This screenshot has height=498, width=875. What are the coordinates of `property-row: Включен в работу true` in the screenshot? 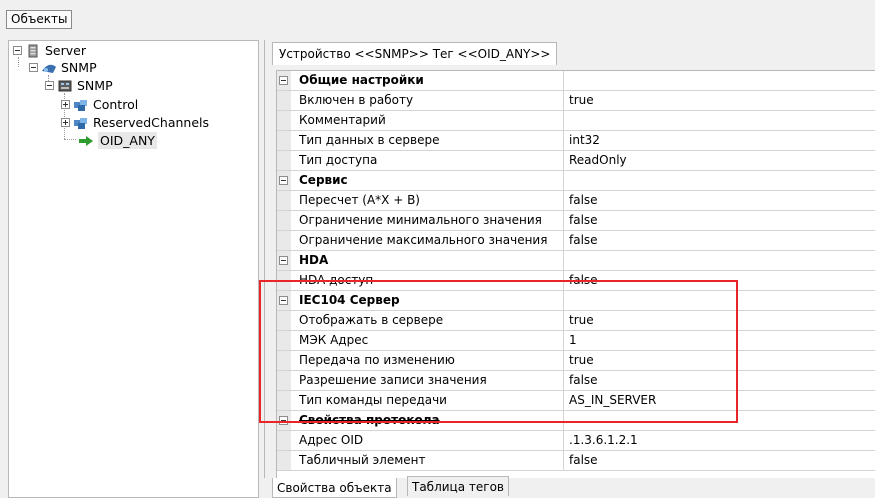 It's located at (576, 101).